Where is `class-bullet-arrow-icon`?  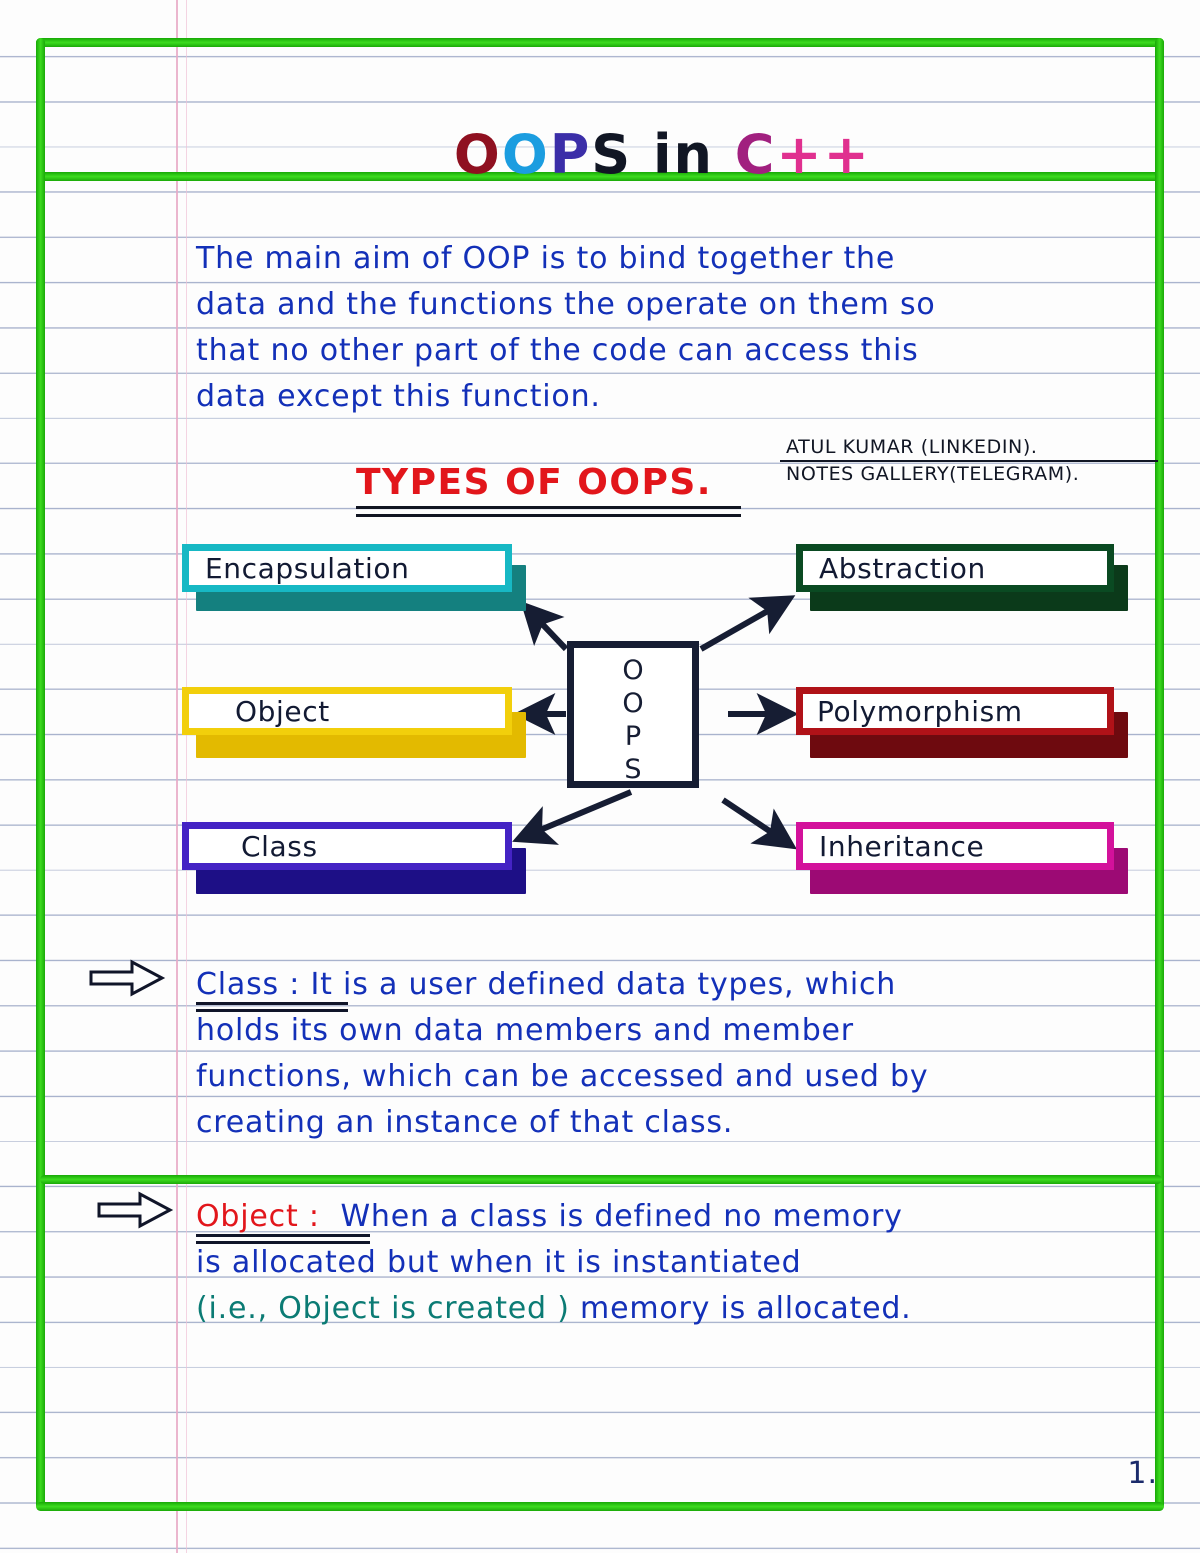
class-bullet-arrow-icon is located at coordinates (127, 978).